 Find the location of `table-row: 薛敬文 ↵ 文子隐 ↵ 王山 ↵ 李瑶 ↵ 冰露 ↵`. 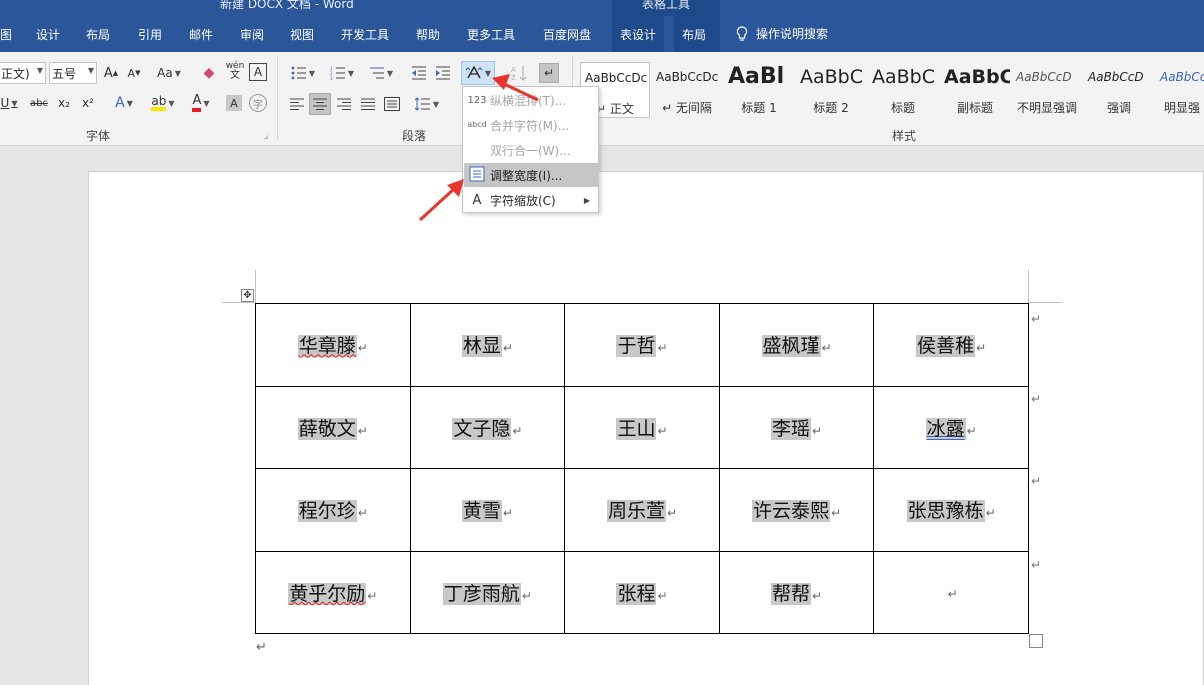

table-row: 薛敬文 ↵ 文子隐 ↵ 王山 ↵ 李瑶 ↵ 冰露 ↵ is located at coordinates (642, 427).